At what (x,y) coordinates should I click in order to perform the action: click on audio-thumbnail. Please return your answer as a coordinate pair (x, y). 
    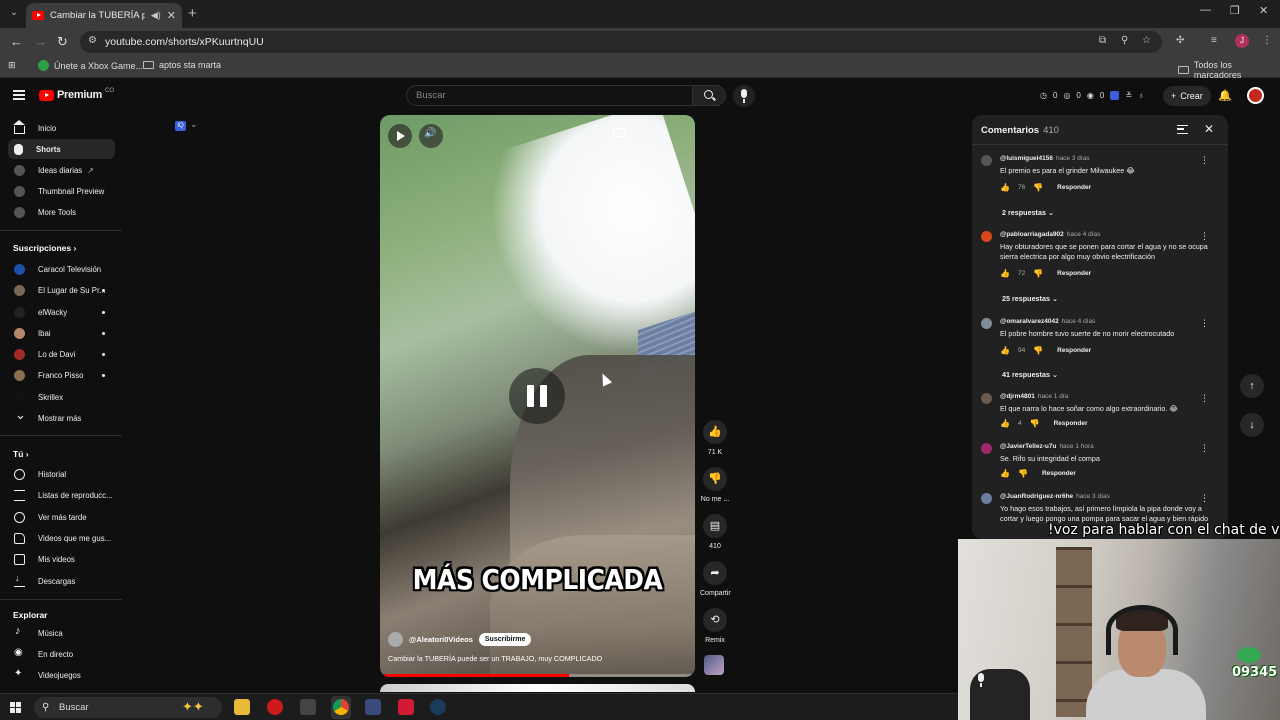
    Looking at the image, I should click on (714, 665).